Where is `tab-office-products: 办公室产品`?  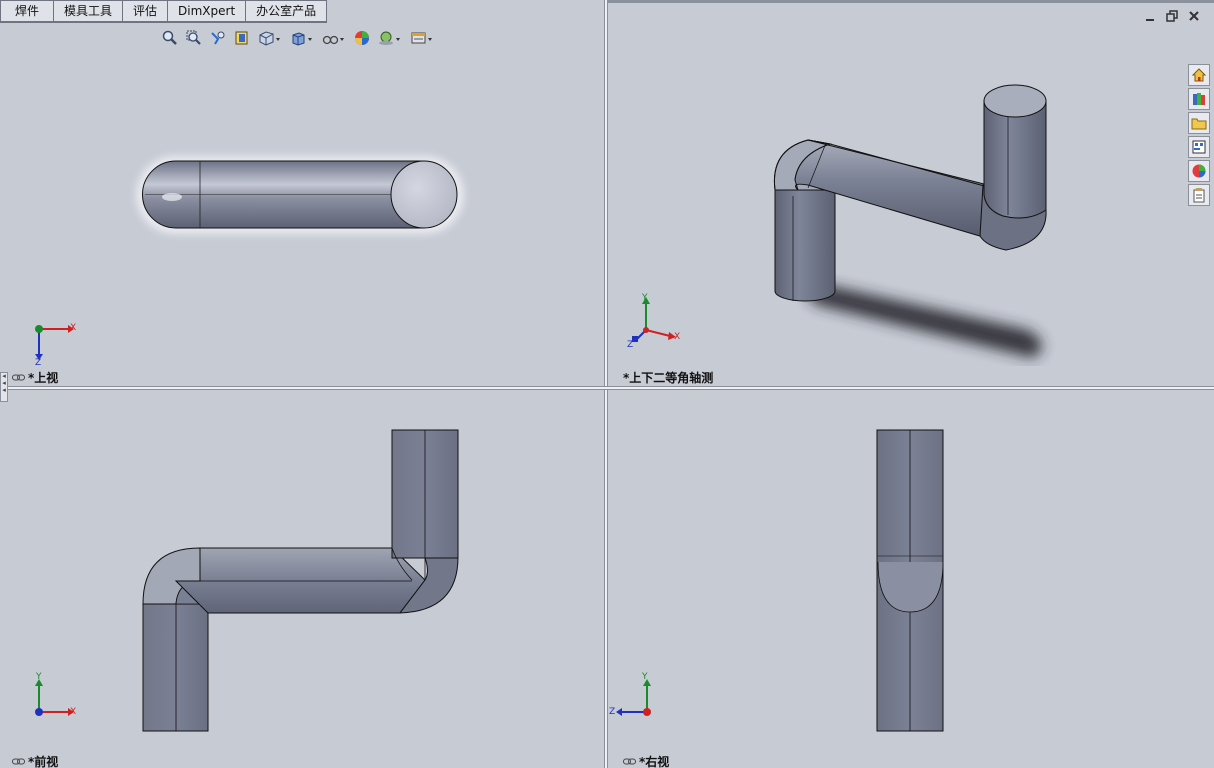
tab-office-products: 办公室产品 is located at coordinates (286, 11).